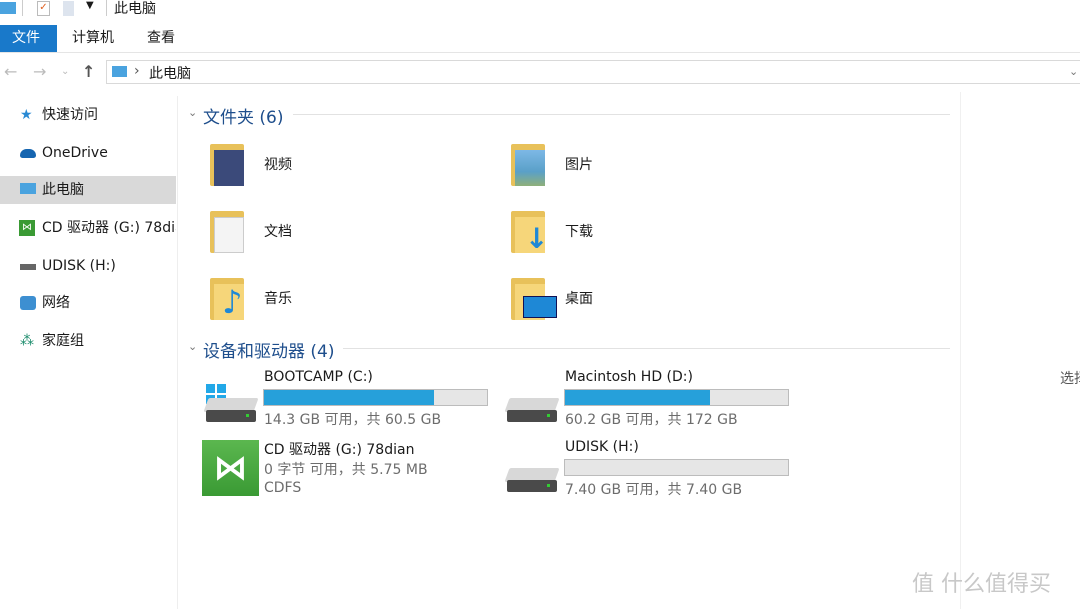 The width and height of the screenshot is (1080, 609). What do you see at coordinates (283, 488) in the screenshot?
I see `drive-filesystem: CDFS` at bounding box center [283, 488].